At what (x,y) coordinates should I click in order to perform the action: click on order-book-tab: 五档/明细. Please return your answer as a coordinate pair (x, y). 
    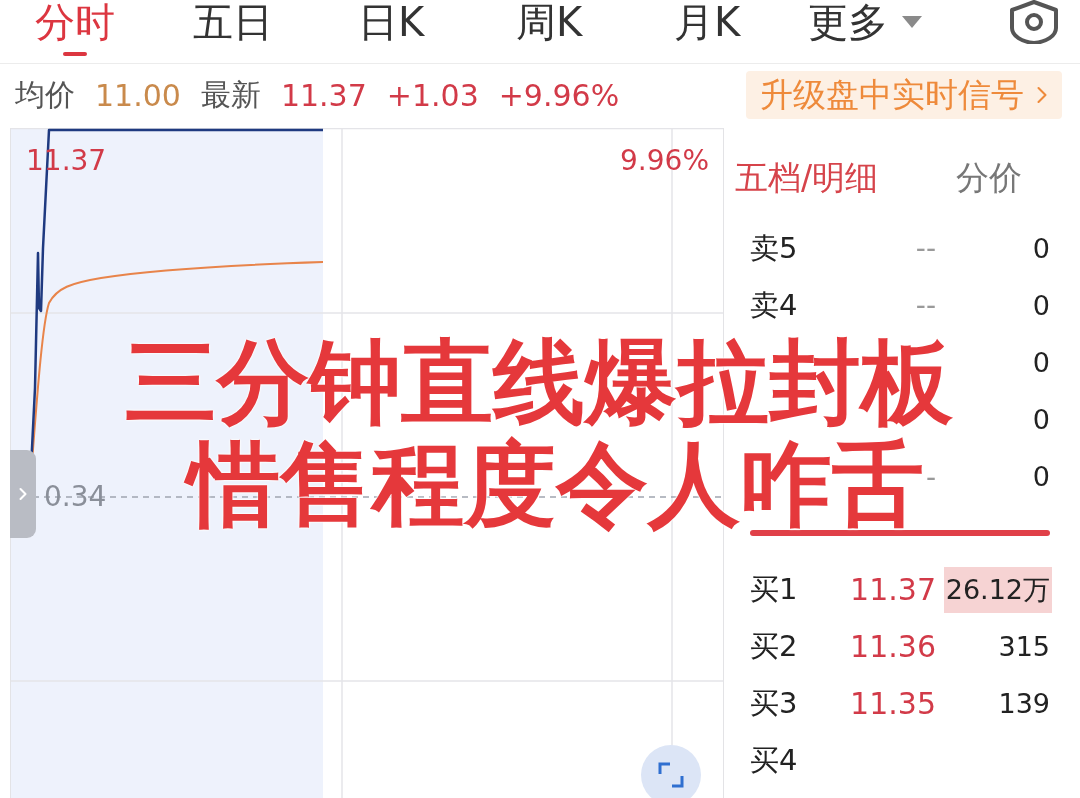
    Looking at the image, I should click on (807, 178).